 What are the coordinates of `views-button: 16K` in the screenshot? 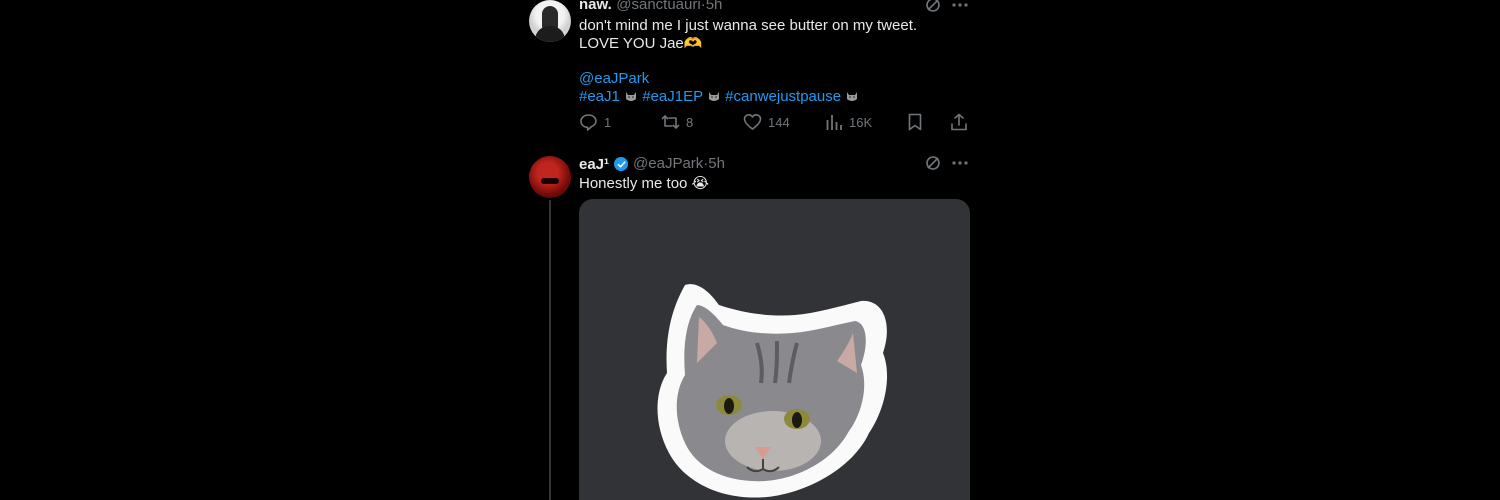 It's located at (848, 122).